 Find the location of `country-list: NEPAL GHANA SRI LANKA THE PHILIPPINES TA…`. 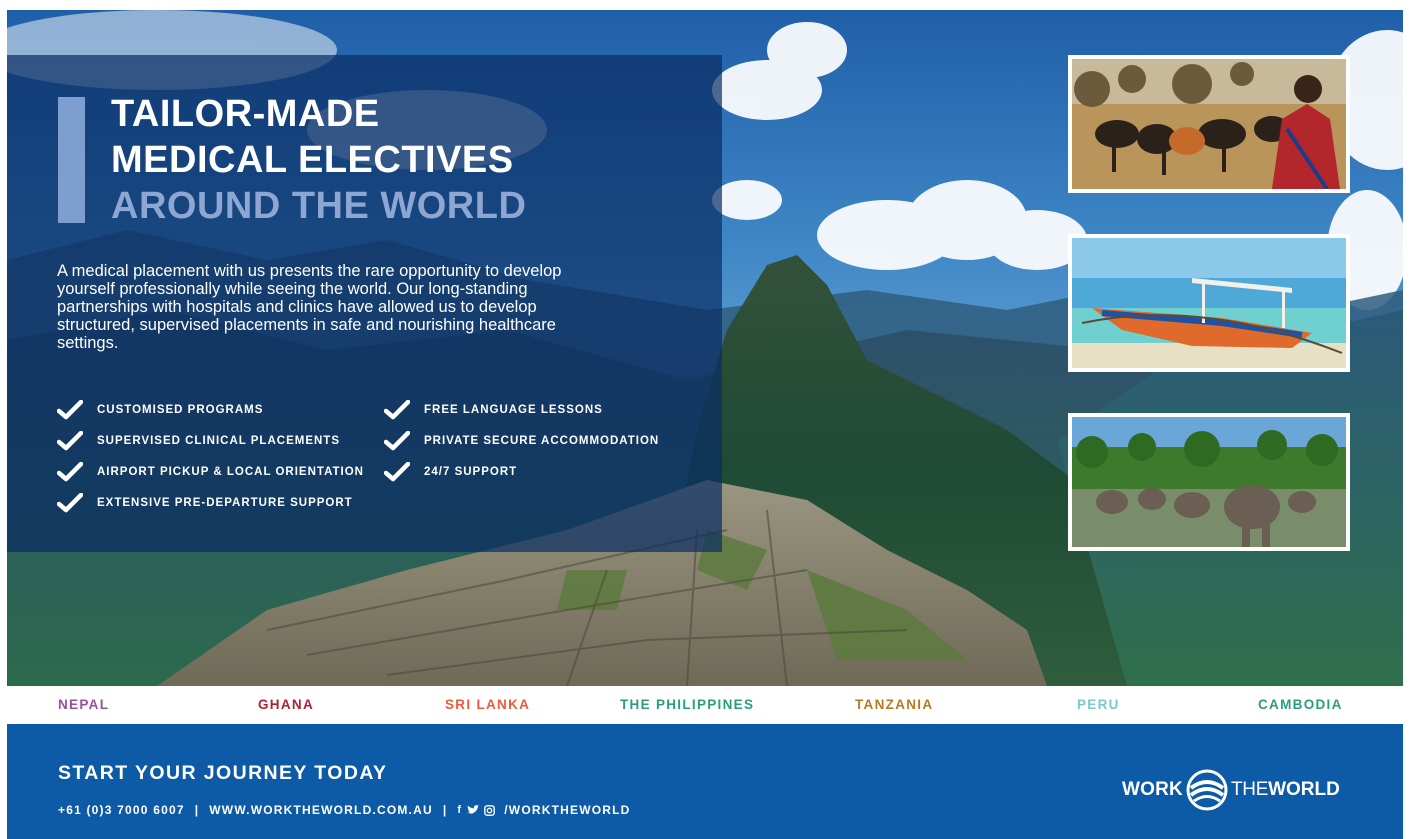

country-list: NEPAL GHANA SRI LANKA THE PHILIPPINES TA… is located at coordinates (704, 705).